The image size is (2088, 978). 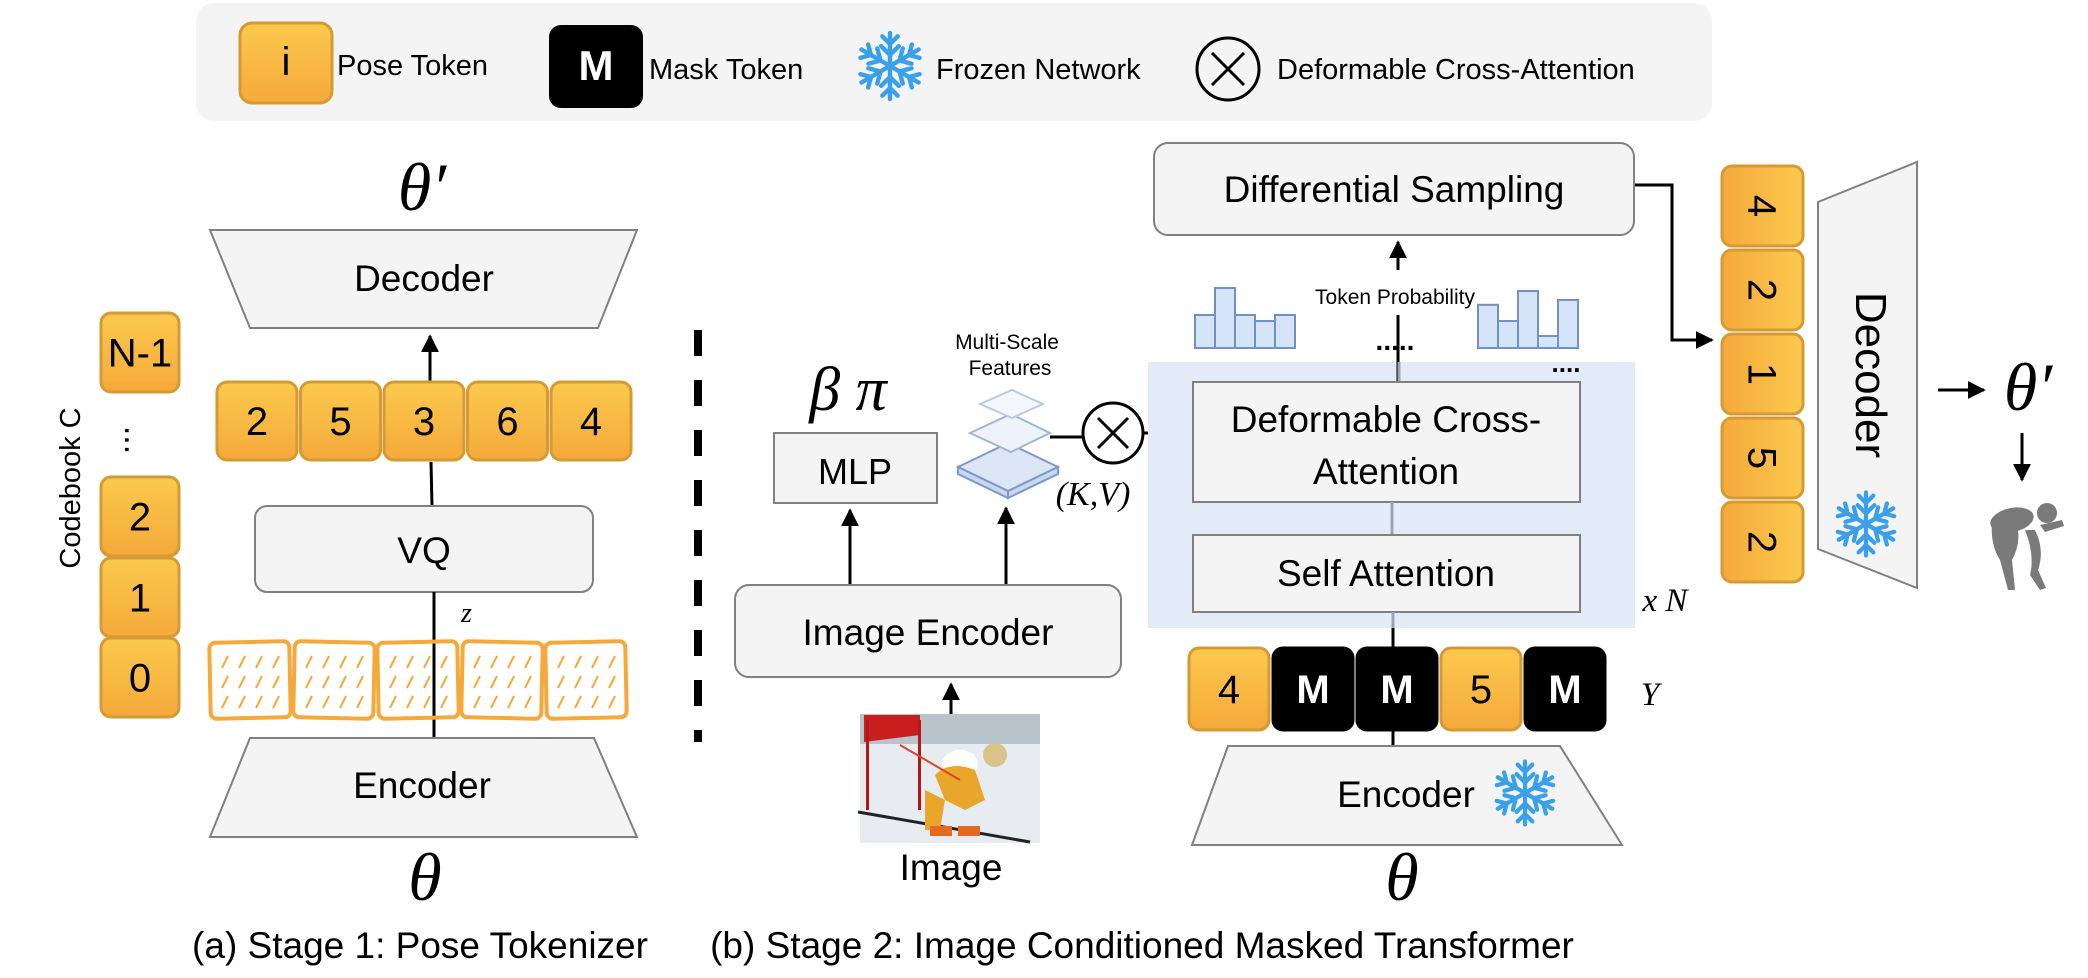 I want to click on stage2-decoder-label: Decoder, so click(x=1870, y=375).